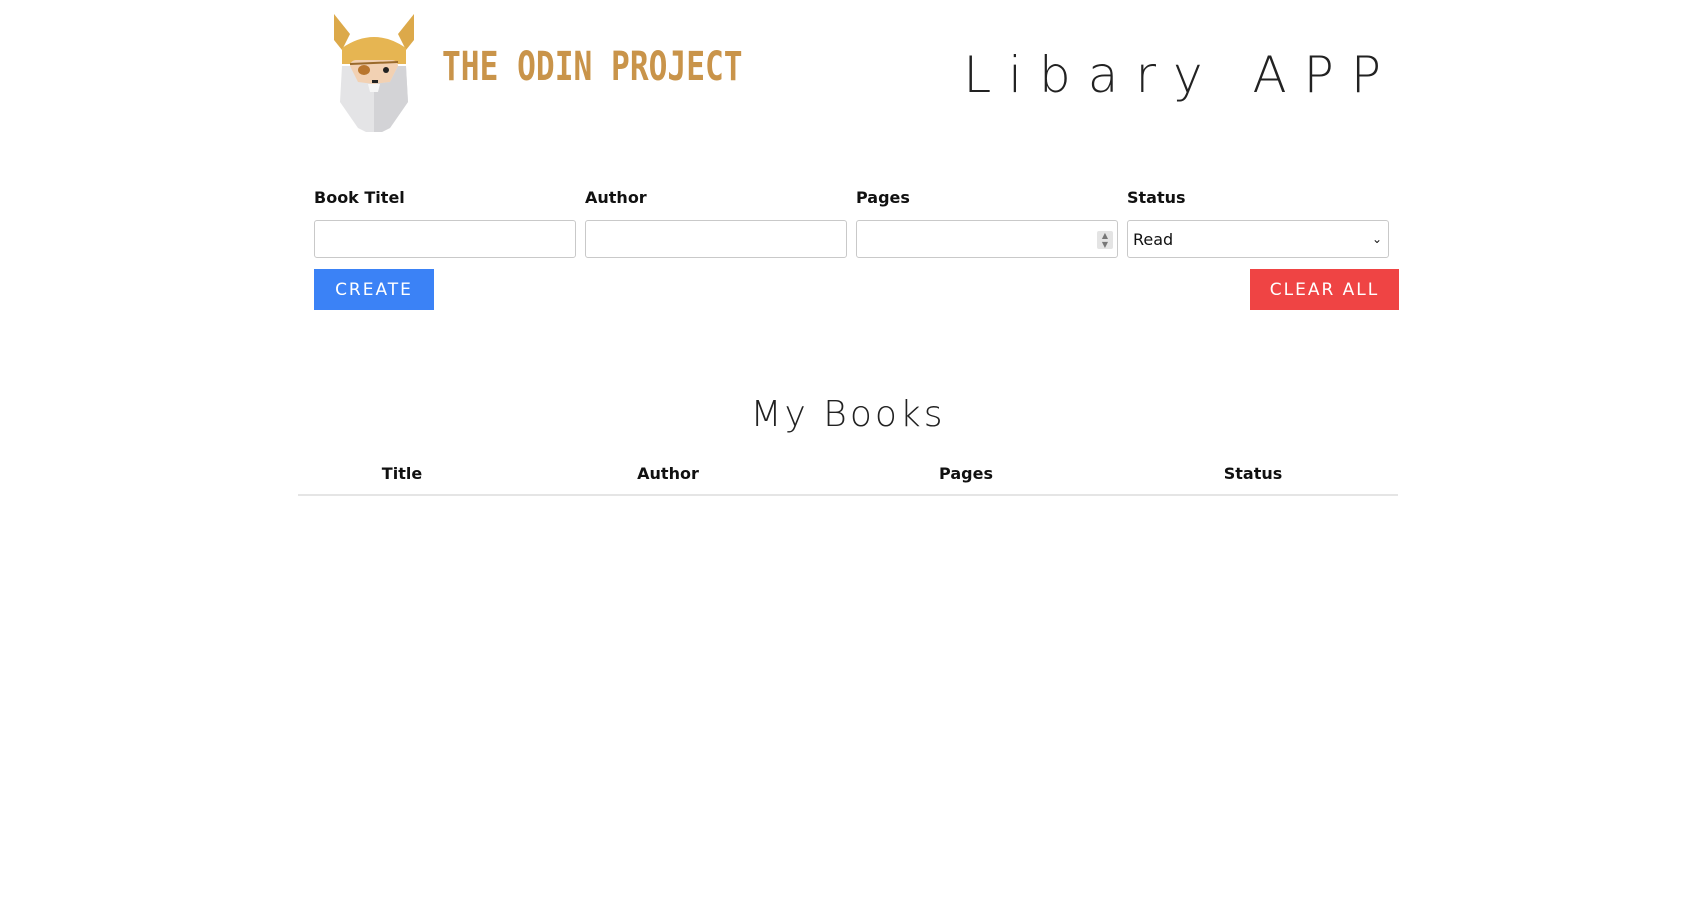 The height and width of the screenshot is (901, 1707). What do you see at coordinates (848, 414) in the screenshot?
I see `books-section-title: My Books` at bounding box center [848, 414].